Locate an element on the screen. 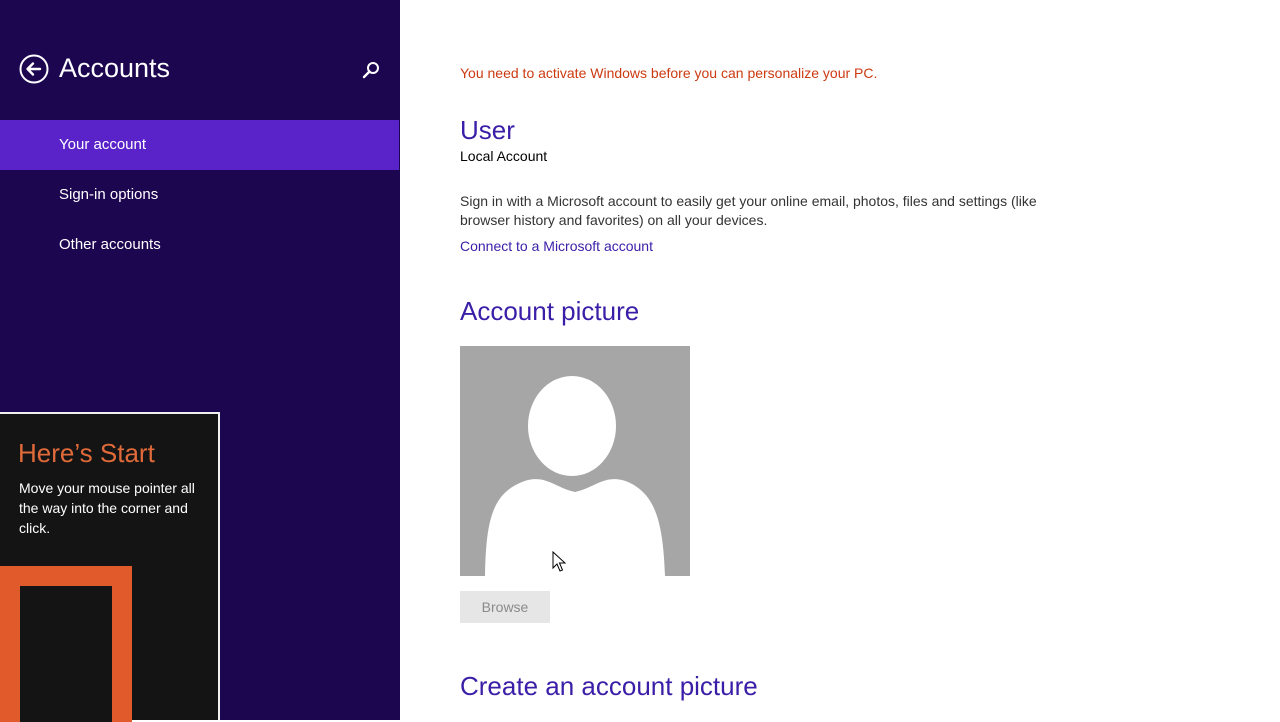  sidebar-item-other-accounts: Other accounts is located at coordinates (199, 245).